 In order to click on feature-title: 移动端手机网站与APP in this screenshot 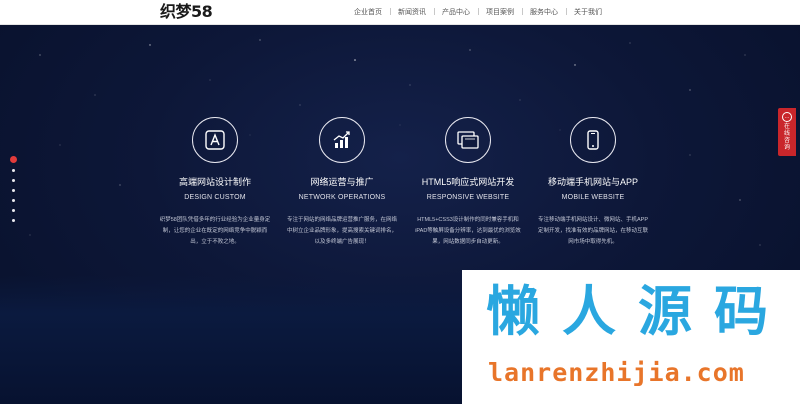, I will do `click(592, 182)`.